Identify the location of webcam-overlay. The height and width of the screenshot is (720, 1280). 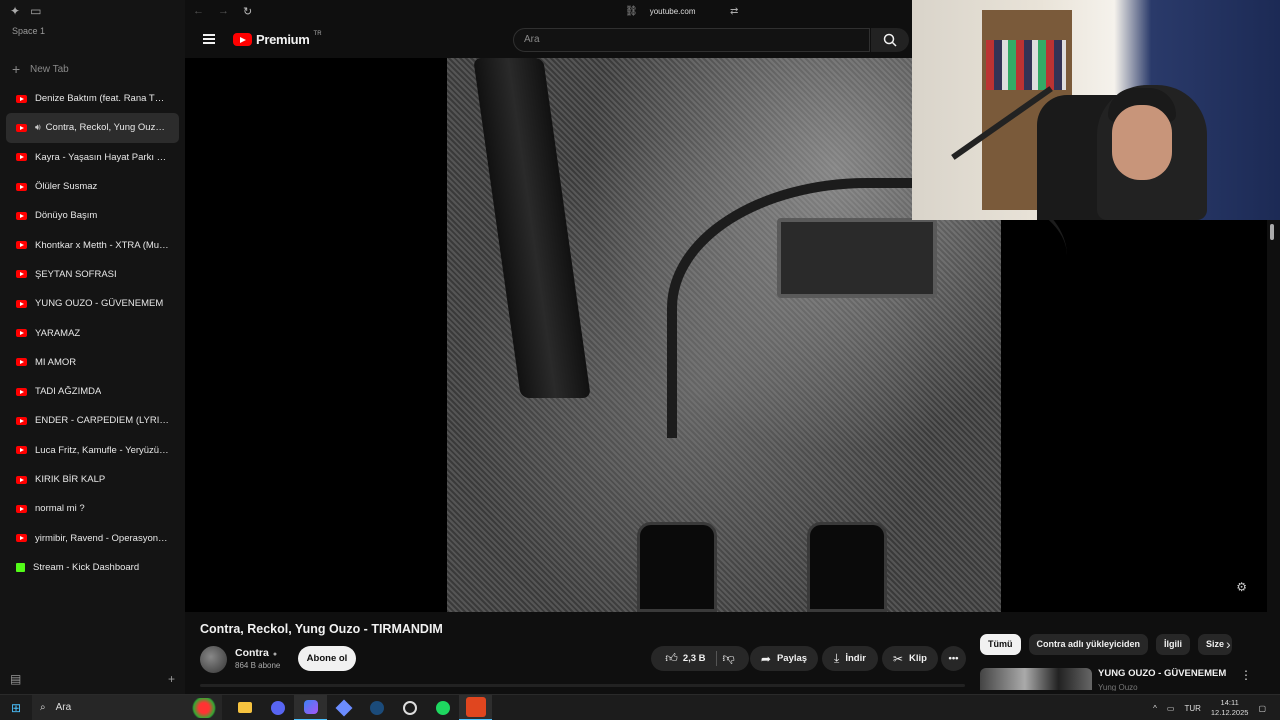
(1096, 110).